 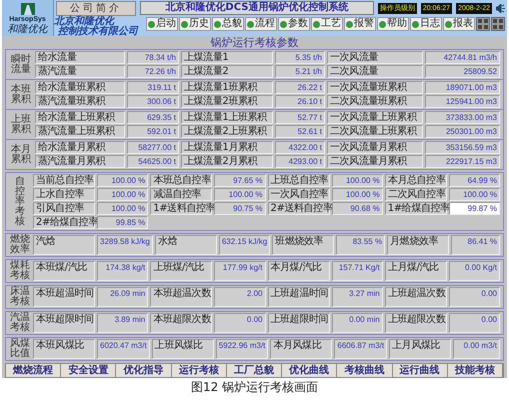 I want to click on value-display: 52.61 t, so click(x=300, y=131).